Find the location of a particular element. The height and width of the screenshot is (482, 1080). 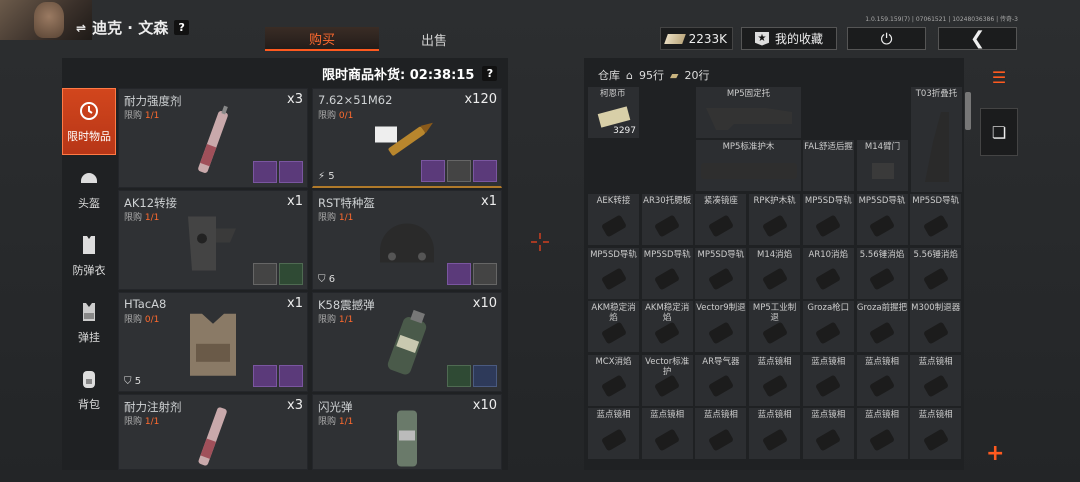

category-helmet: 头盔 is located at coordinates (89, 188).